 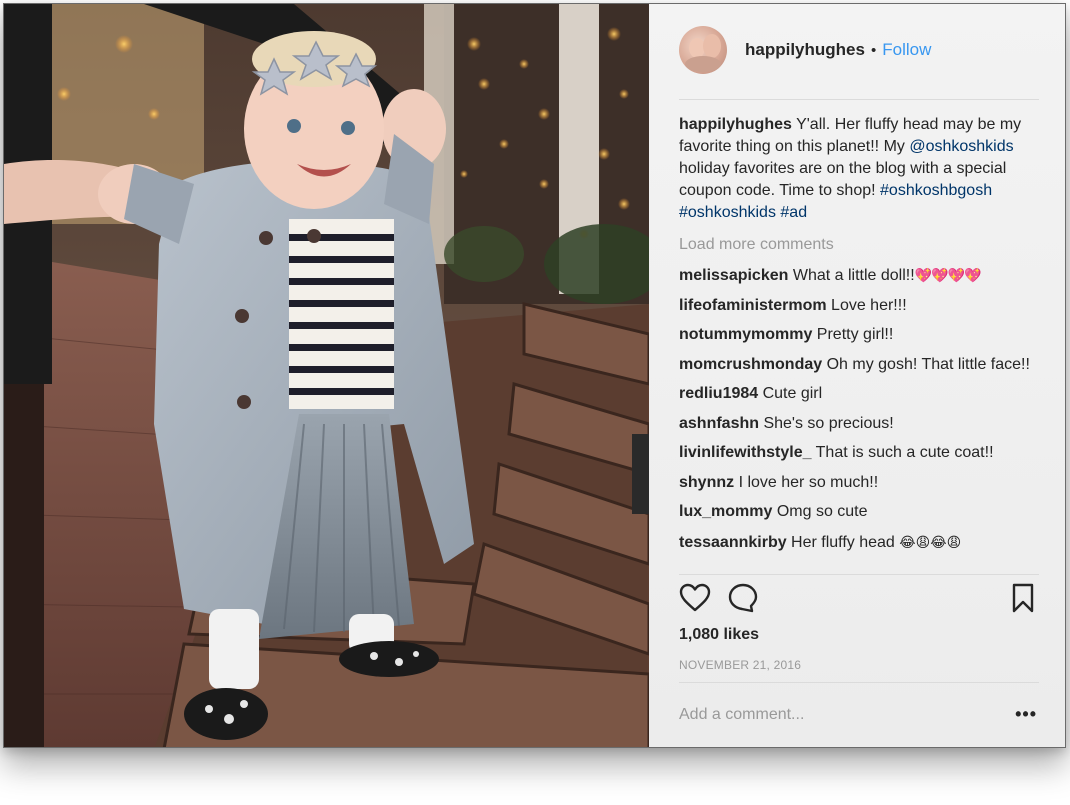 What do you see at coordinates (936, 190) in the screenshot?
I see `caption-hashtag: #oshkoshbgosh` at bounding box center [936, 190].